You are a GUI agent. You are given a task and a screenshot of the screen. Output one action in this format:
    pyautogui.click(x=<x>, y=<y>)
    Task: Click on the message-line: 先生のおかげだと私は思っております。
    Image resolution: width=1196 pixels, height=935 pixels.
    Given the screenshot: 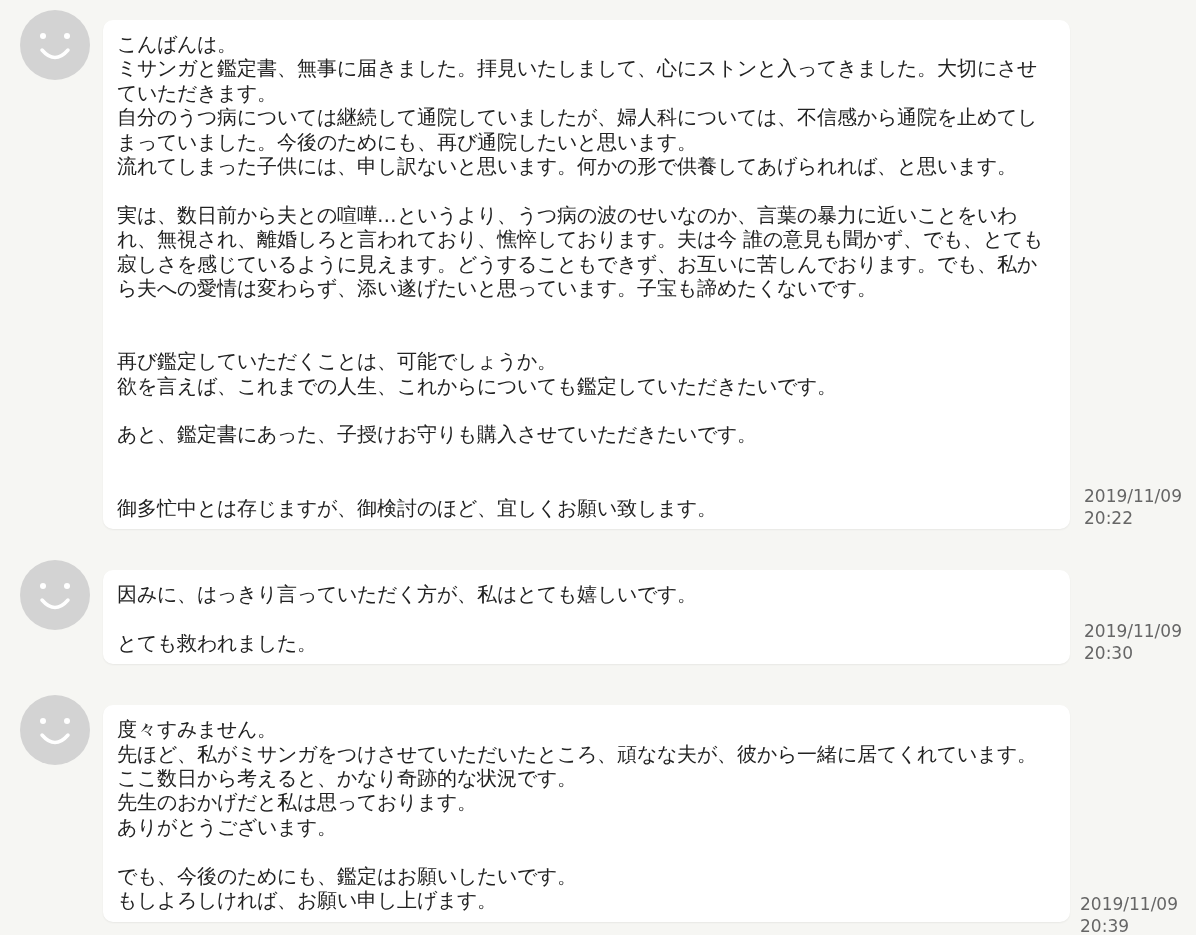 What is the action you would take?
    pyautogui.click(x=297, y=803)
    